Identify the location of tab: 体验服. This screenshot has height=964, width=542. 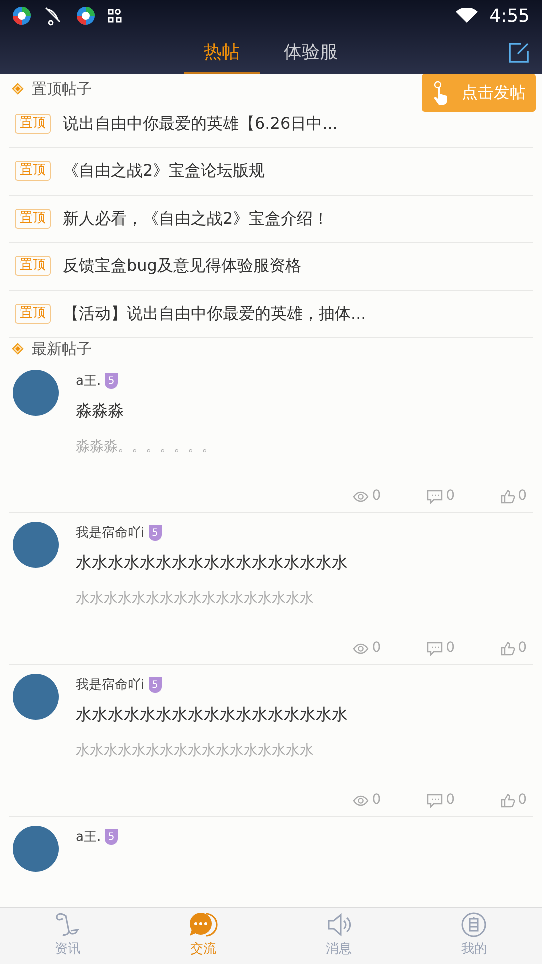
(311, 53).